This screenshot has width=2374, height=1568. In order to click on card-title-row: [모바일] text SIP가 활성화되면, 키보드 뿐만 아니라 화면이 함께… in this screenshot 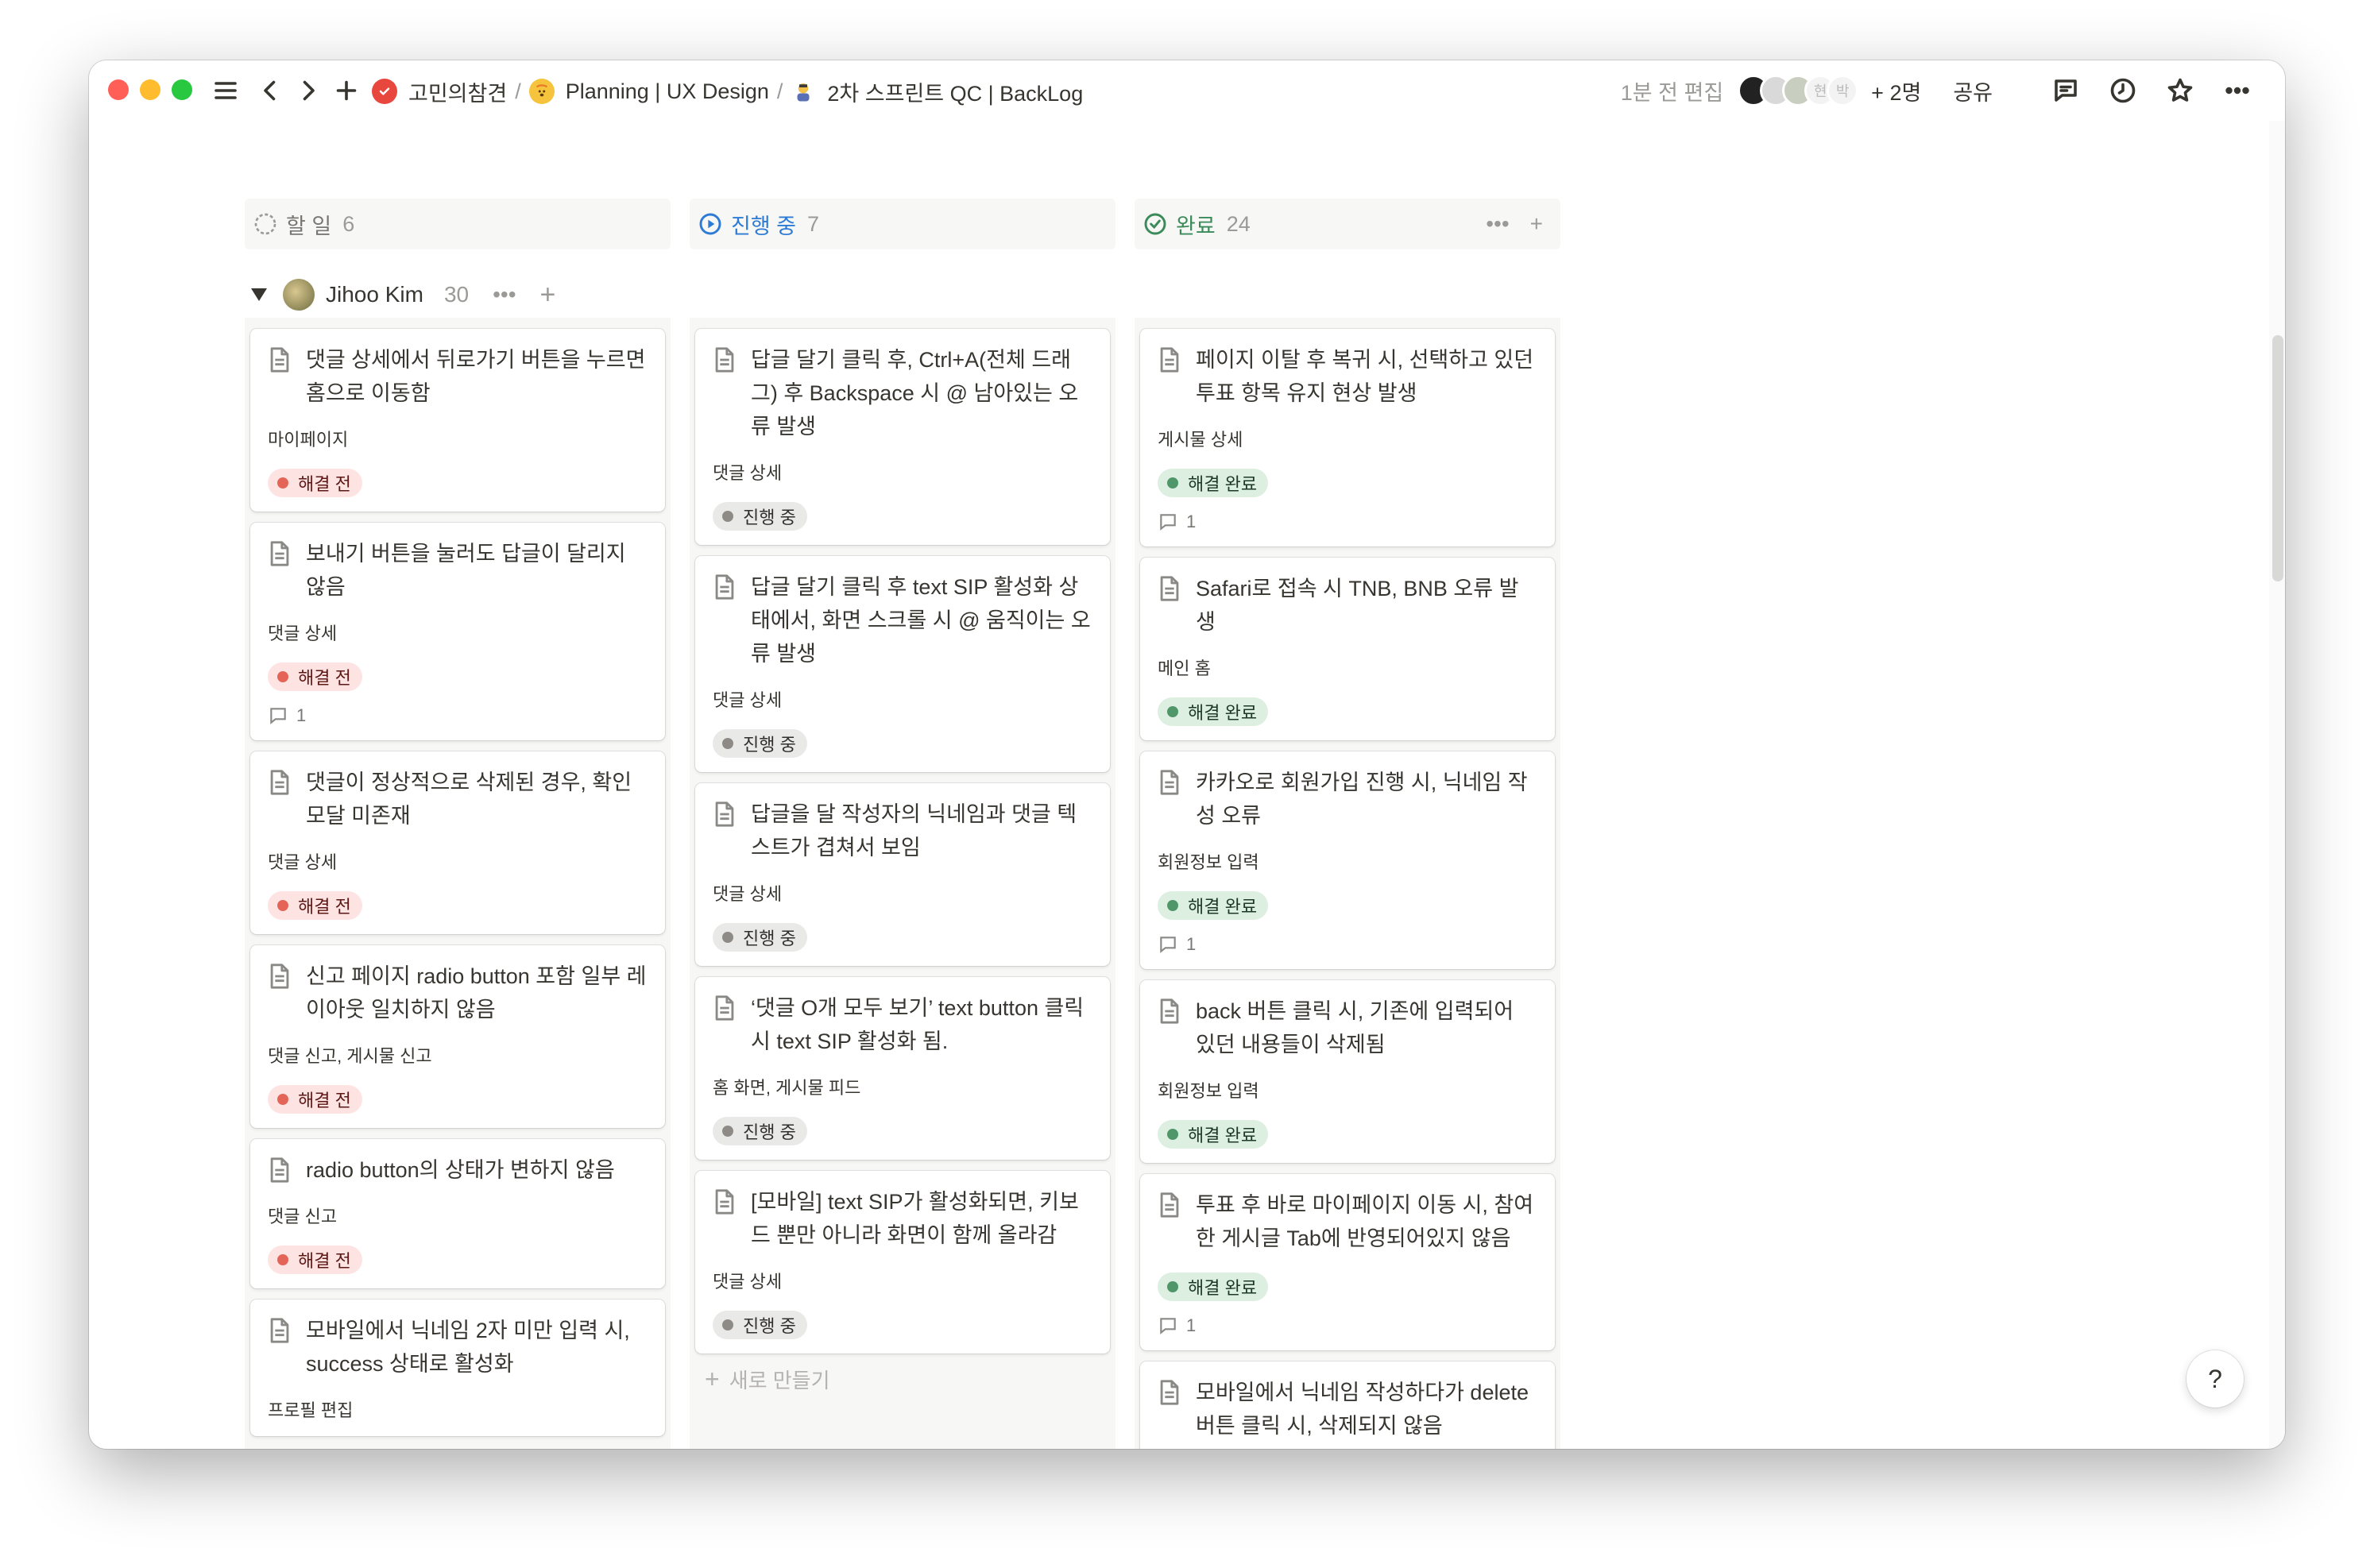, I will do `click(902, 1218)`.